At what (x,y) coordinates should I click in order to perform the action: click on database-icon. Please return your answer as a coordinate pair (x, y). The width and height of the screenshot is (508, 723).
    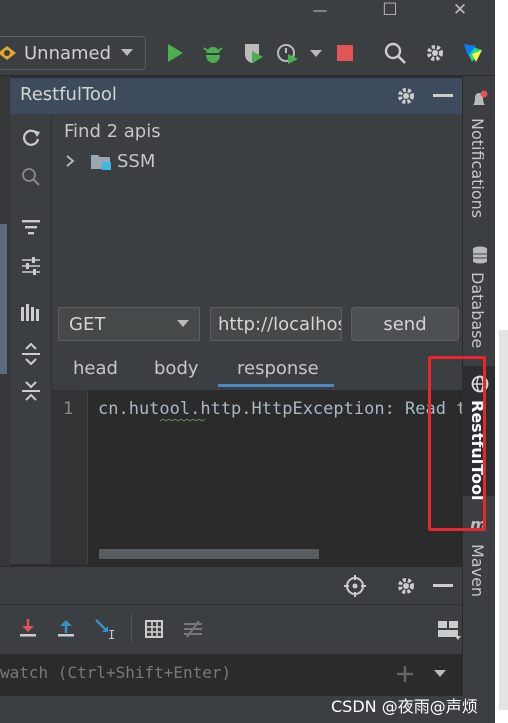
    Looking at the image, I should click on (480, 255).